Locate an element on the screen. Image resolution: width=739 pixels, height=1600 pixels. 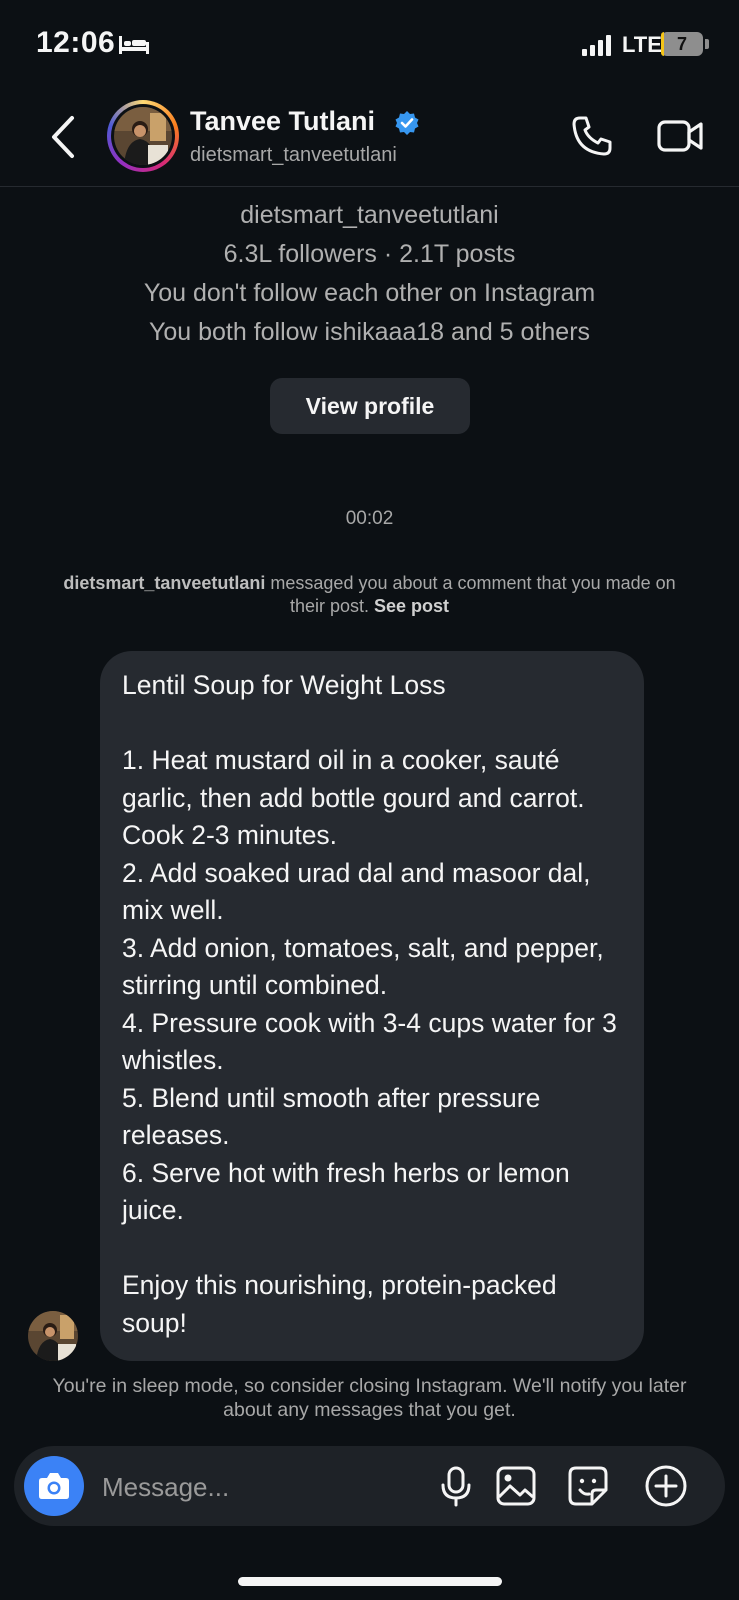
camera-icon is located at coordinates (54, 1486).